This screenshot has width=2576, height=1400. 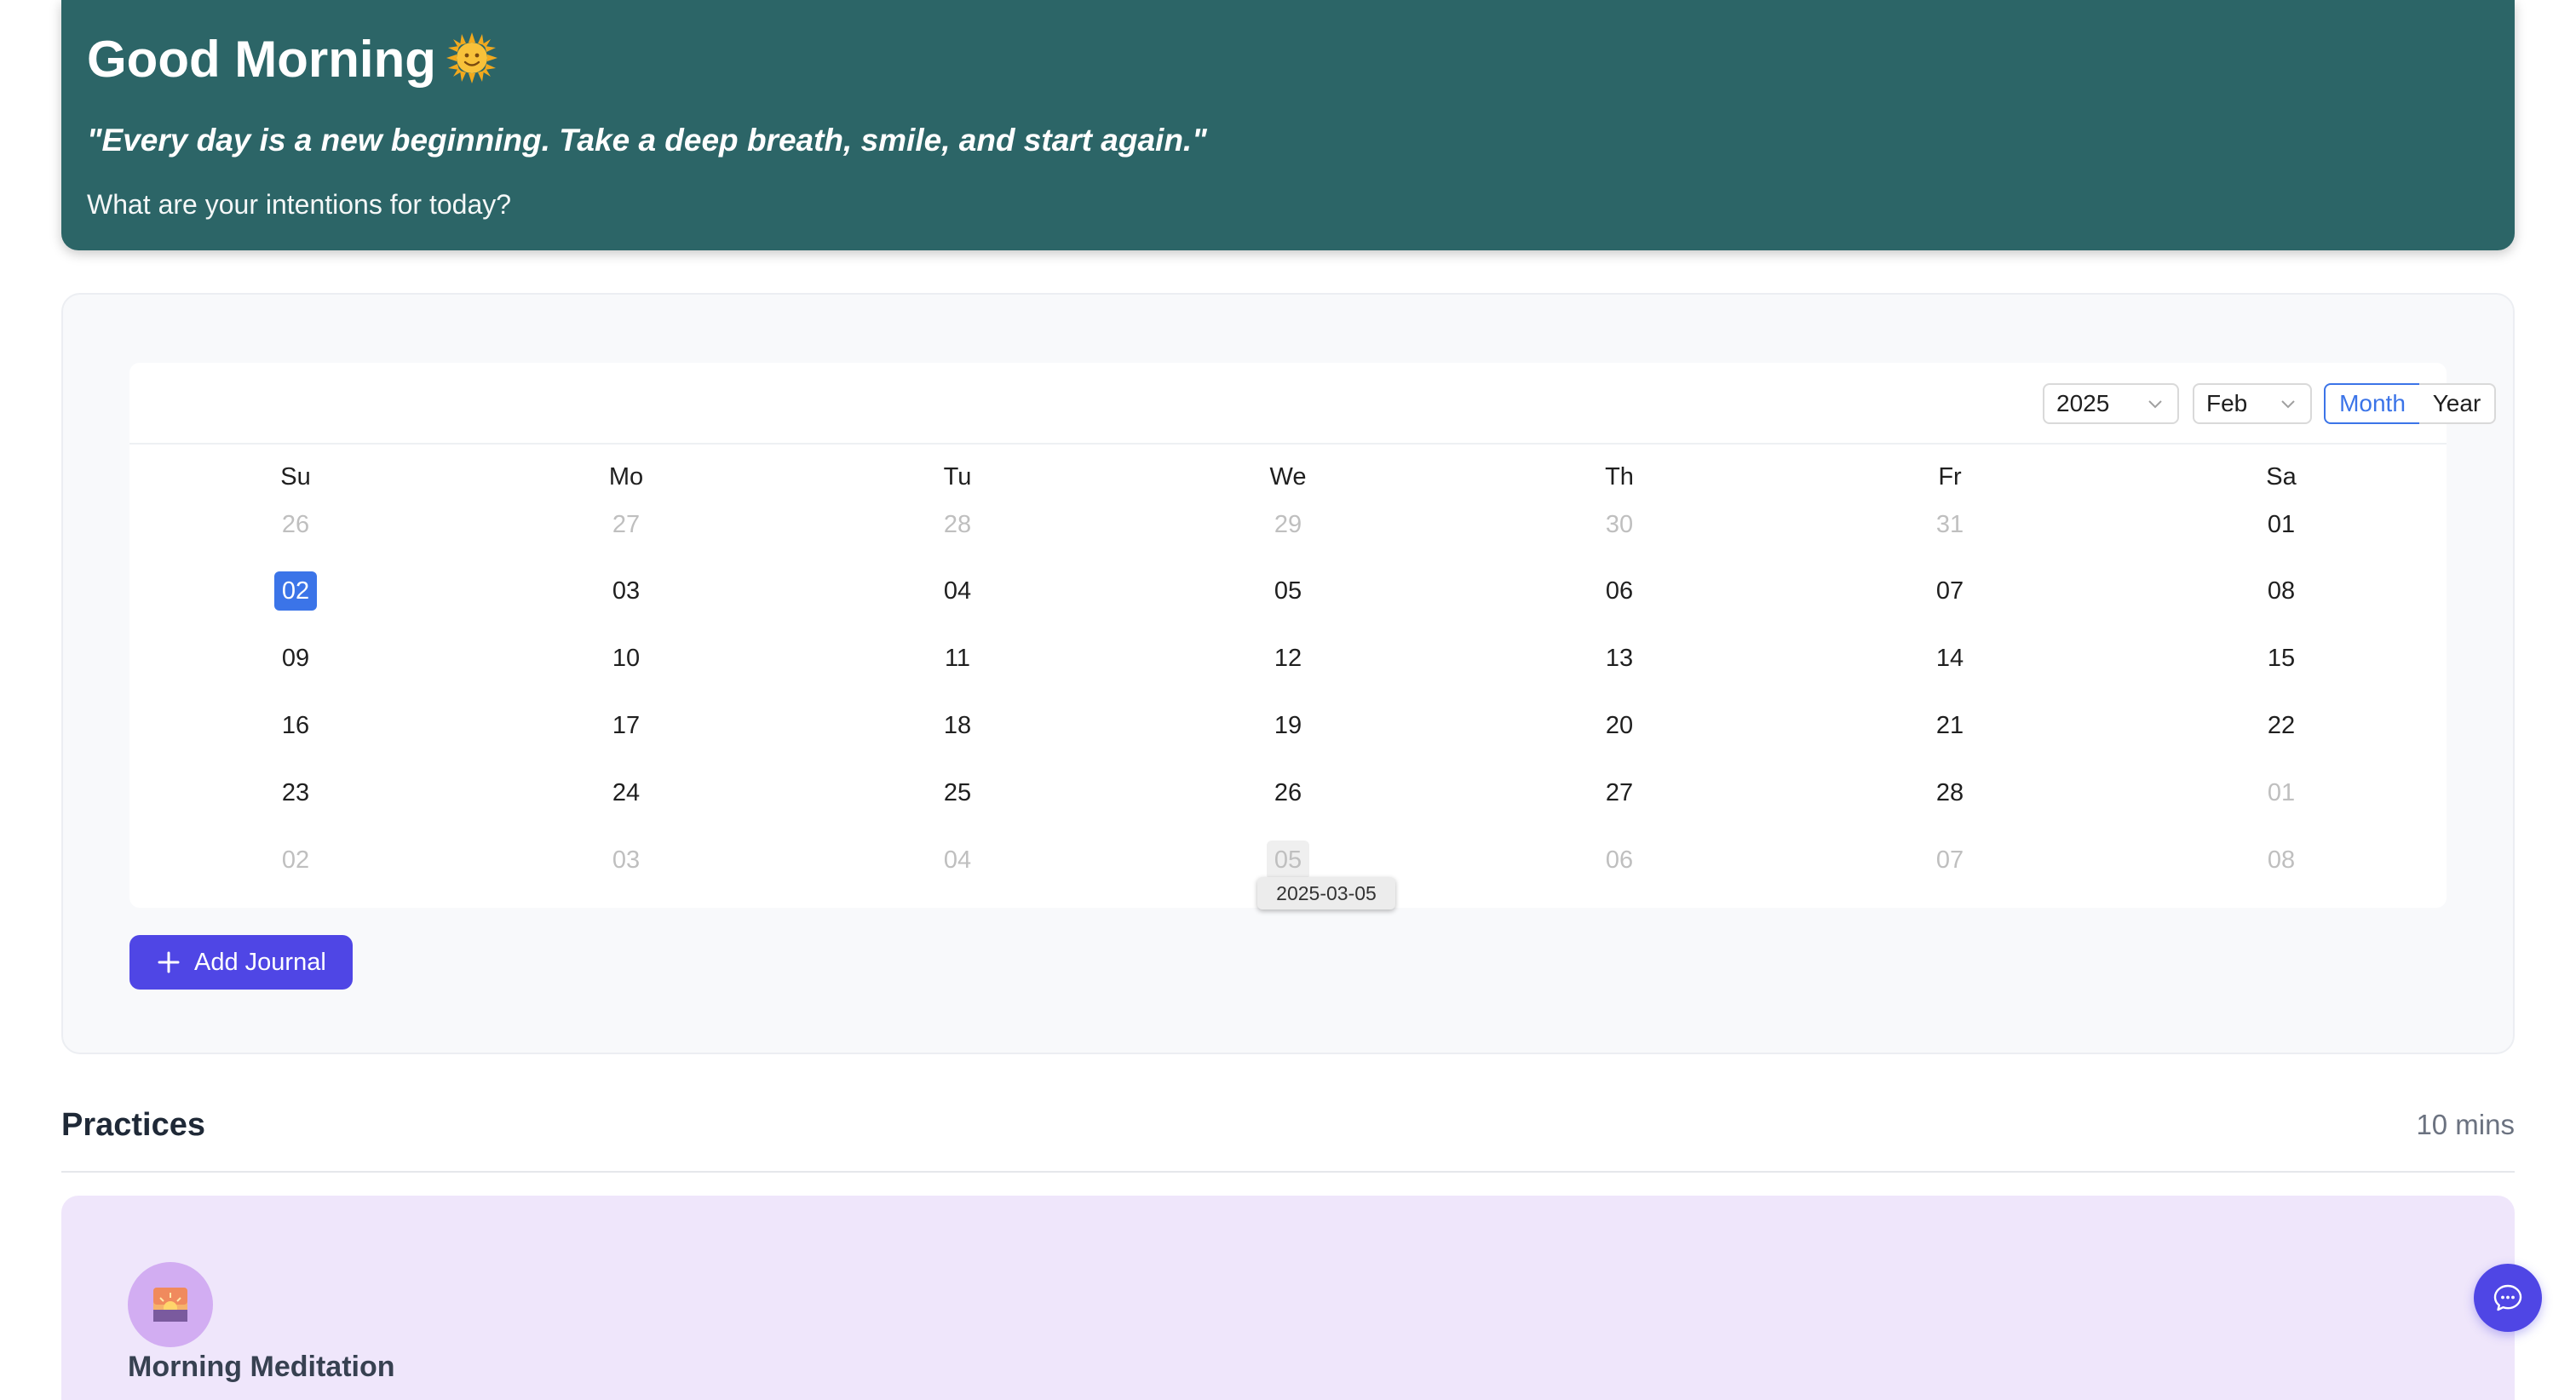 I want to click on month-select-value: Feb, so click(x=2227, y=403).